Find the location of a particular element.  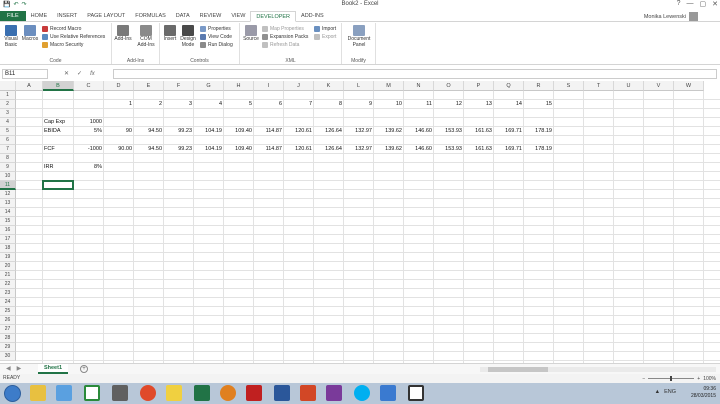

tray-arrow-icon: ▲ is located at coordinates (657, 392).